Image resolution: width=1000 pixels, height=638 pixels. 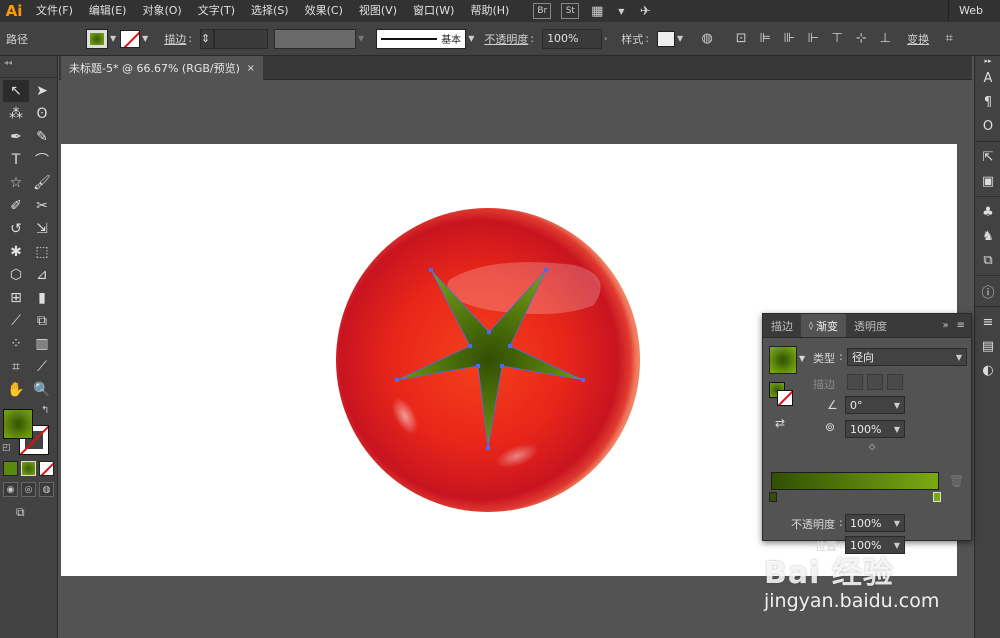 I want to click on tab-gradient: ◊ 渐变, so click(x=823, y=325).